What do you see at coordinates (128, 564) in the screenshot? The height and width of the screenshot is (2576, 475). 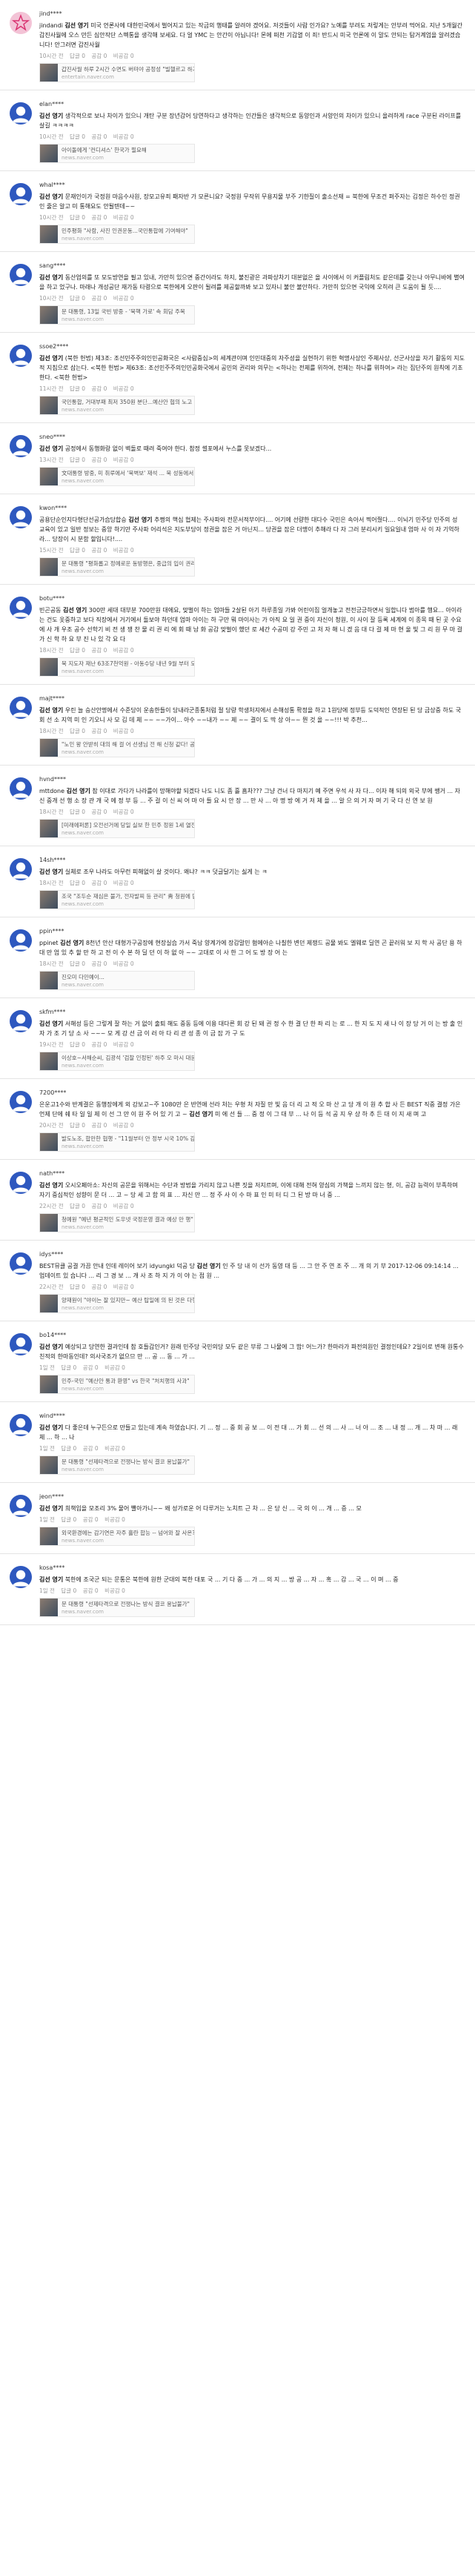 I see `article-title: 문 대통령 "평화롭고 정예로운 동방행은, 중급의 입이 권리"` at bounding box center [128, 564].